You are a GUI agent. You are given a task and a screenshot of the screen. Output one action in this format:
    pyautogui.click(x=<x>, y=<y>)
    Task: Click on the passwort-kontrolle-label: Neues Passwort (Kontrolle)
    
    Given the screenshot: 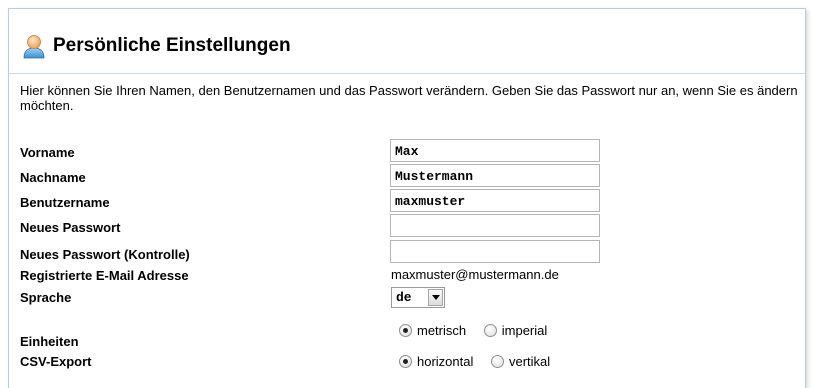 What is the action you would take?
    pyautogui.click(x=105, y=254)
    